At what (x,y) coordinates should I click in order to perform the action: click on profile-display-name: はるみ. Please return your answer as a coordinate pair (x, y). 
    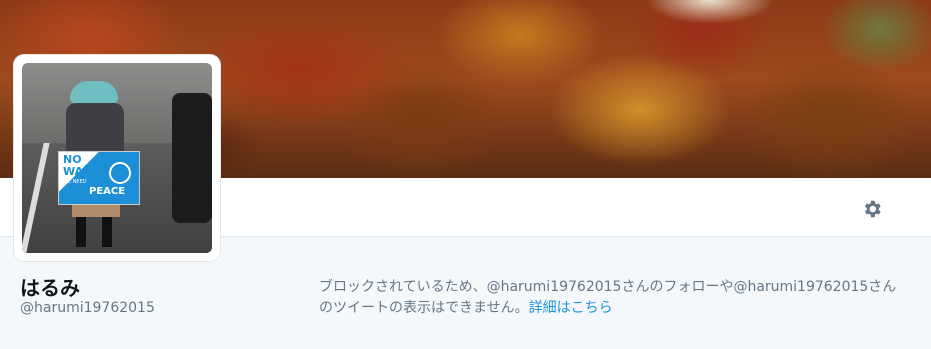
    Looking at the image, I should click on (50, 286).